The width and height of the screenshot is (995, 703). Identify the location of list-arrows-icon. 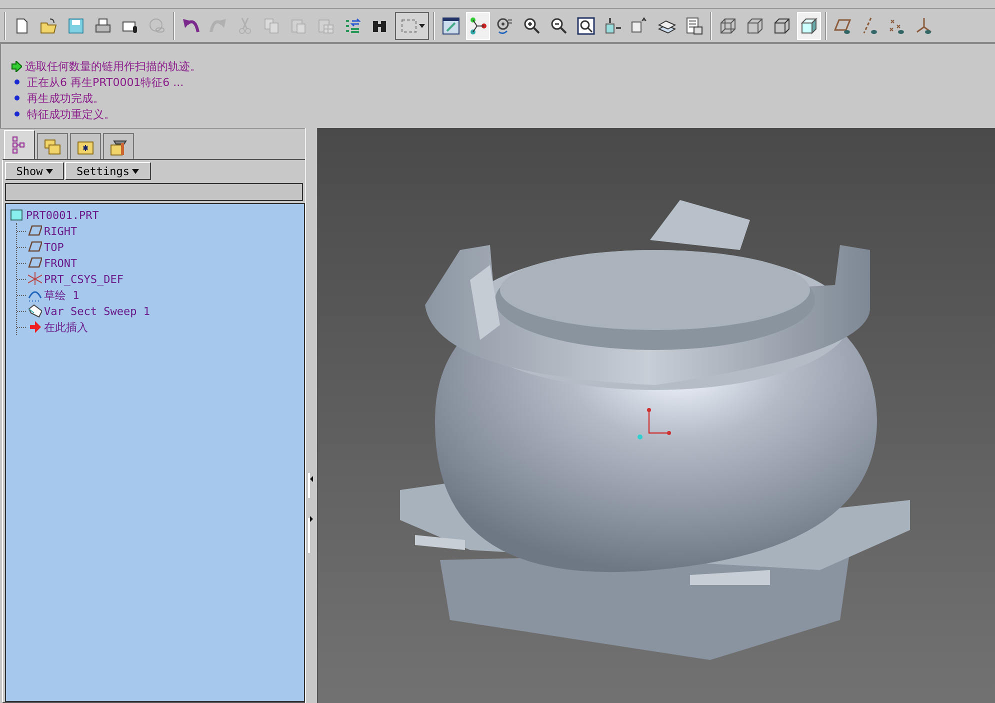
(353, 26).